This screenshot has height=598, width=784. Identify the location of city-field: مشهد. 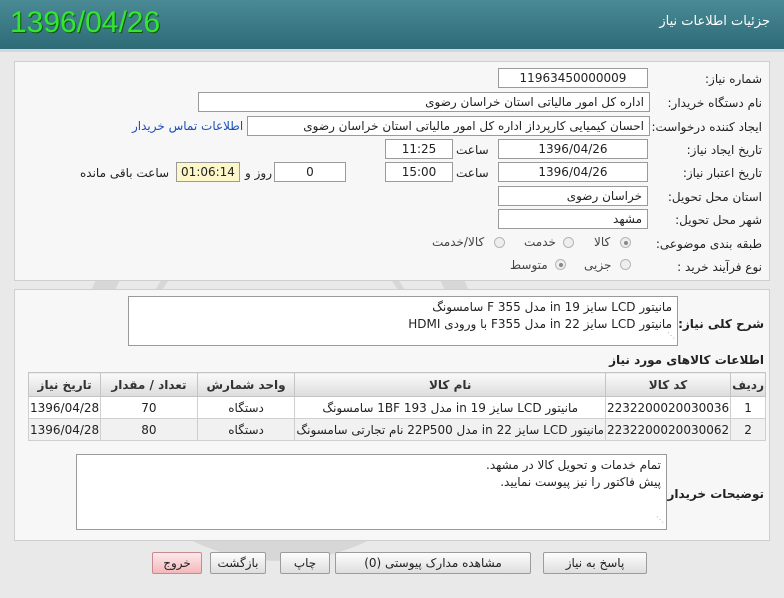
(573, 219).